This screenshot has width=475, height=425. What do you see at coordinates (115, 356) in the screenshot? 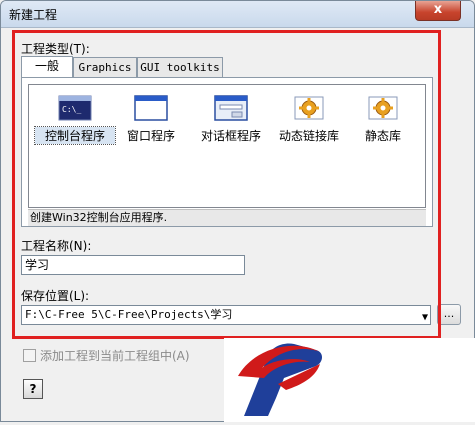
I see `add-to-group-label: 添加工程到当前工程组中(A)` at bounding box center [115, 356].